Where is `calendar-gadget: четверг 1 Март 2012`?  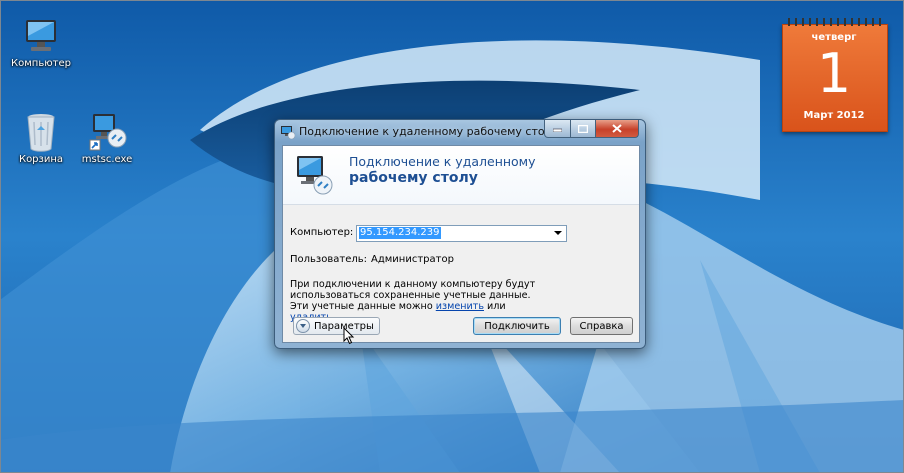
calendar-gadget: четверг 1 Март 2012 is located at coordinates (835, 75).